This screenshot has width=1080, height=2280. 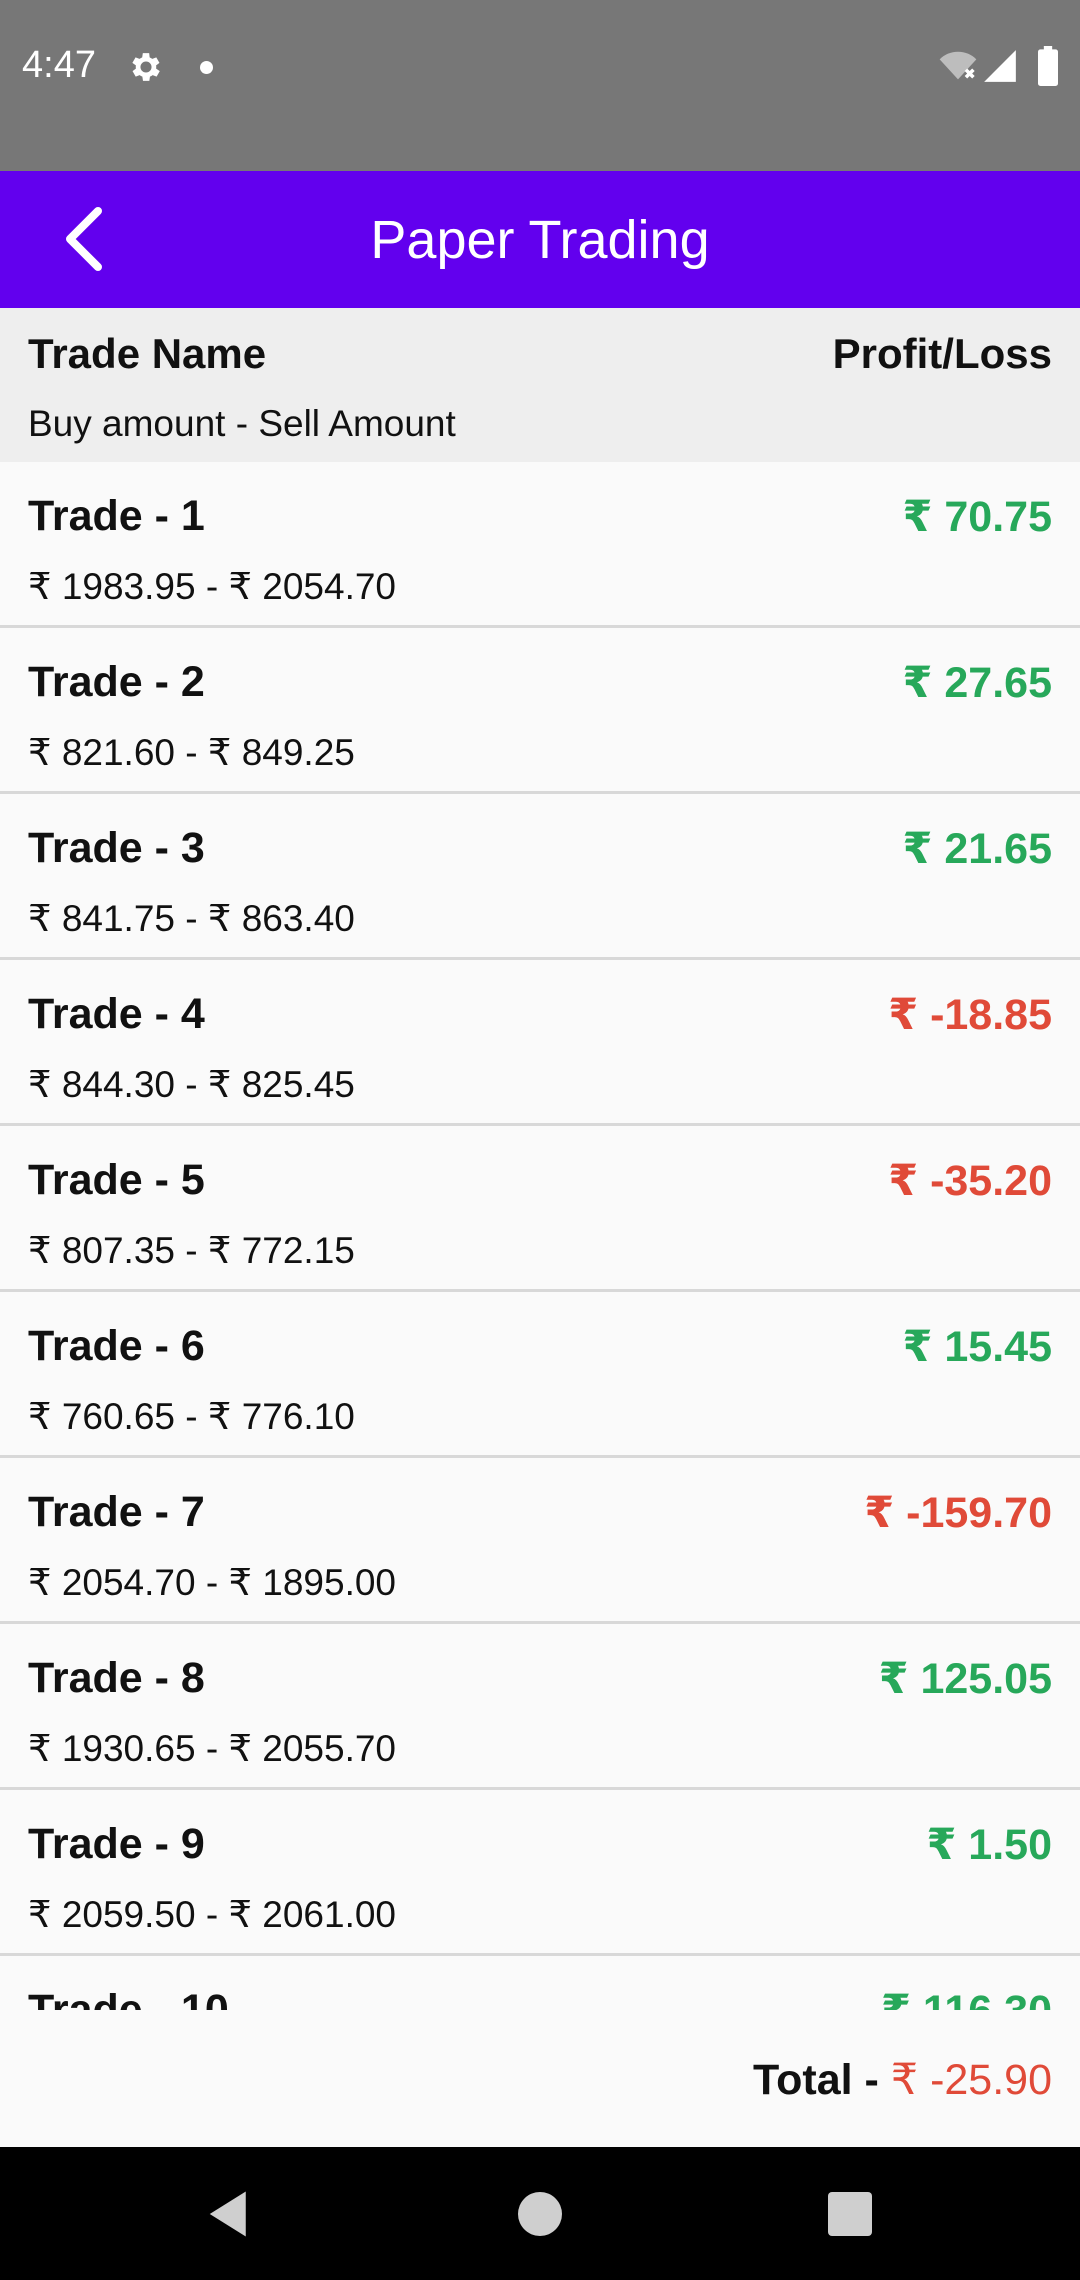 I want to click on total-summary: Total - ₹ -25.90, so click(x=902, y=2080).